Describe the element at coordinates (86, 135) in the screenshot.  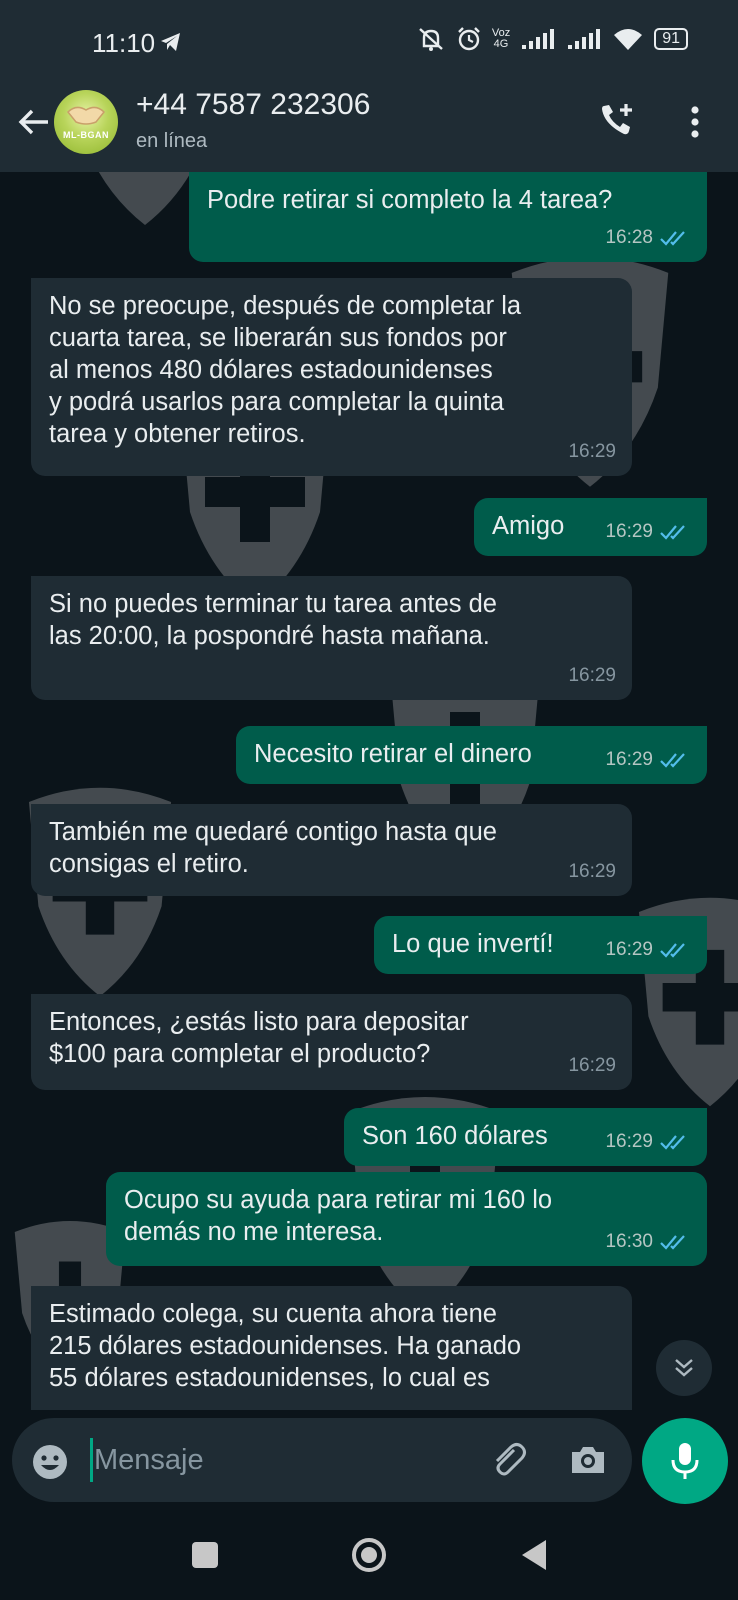
I see `avatar-text: ML-BGAN` at that location.